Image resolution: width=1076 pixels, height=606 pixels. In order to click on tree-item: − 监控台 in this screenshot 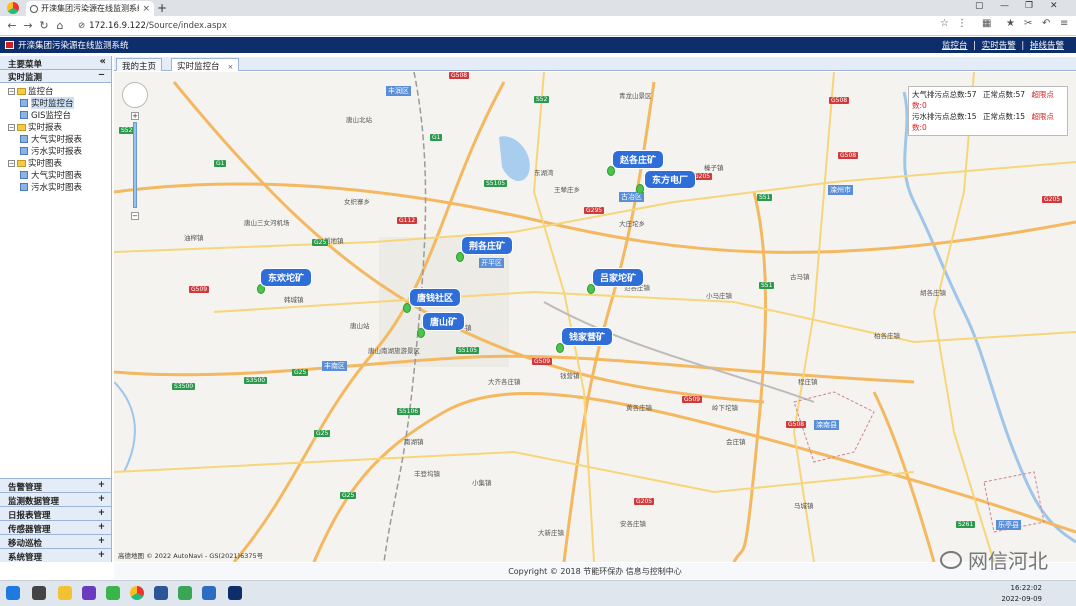, I will do `click(55, 91)`.